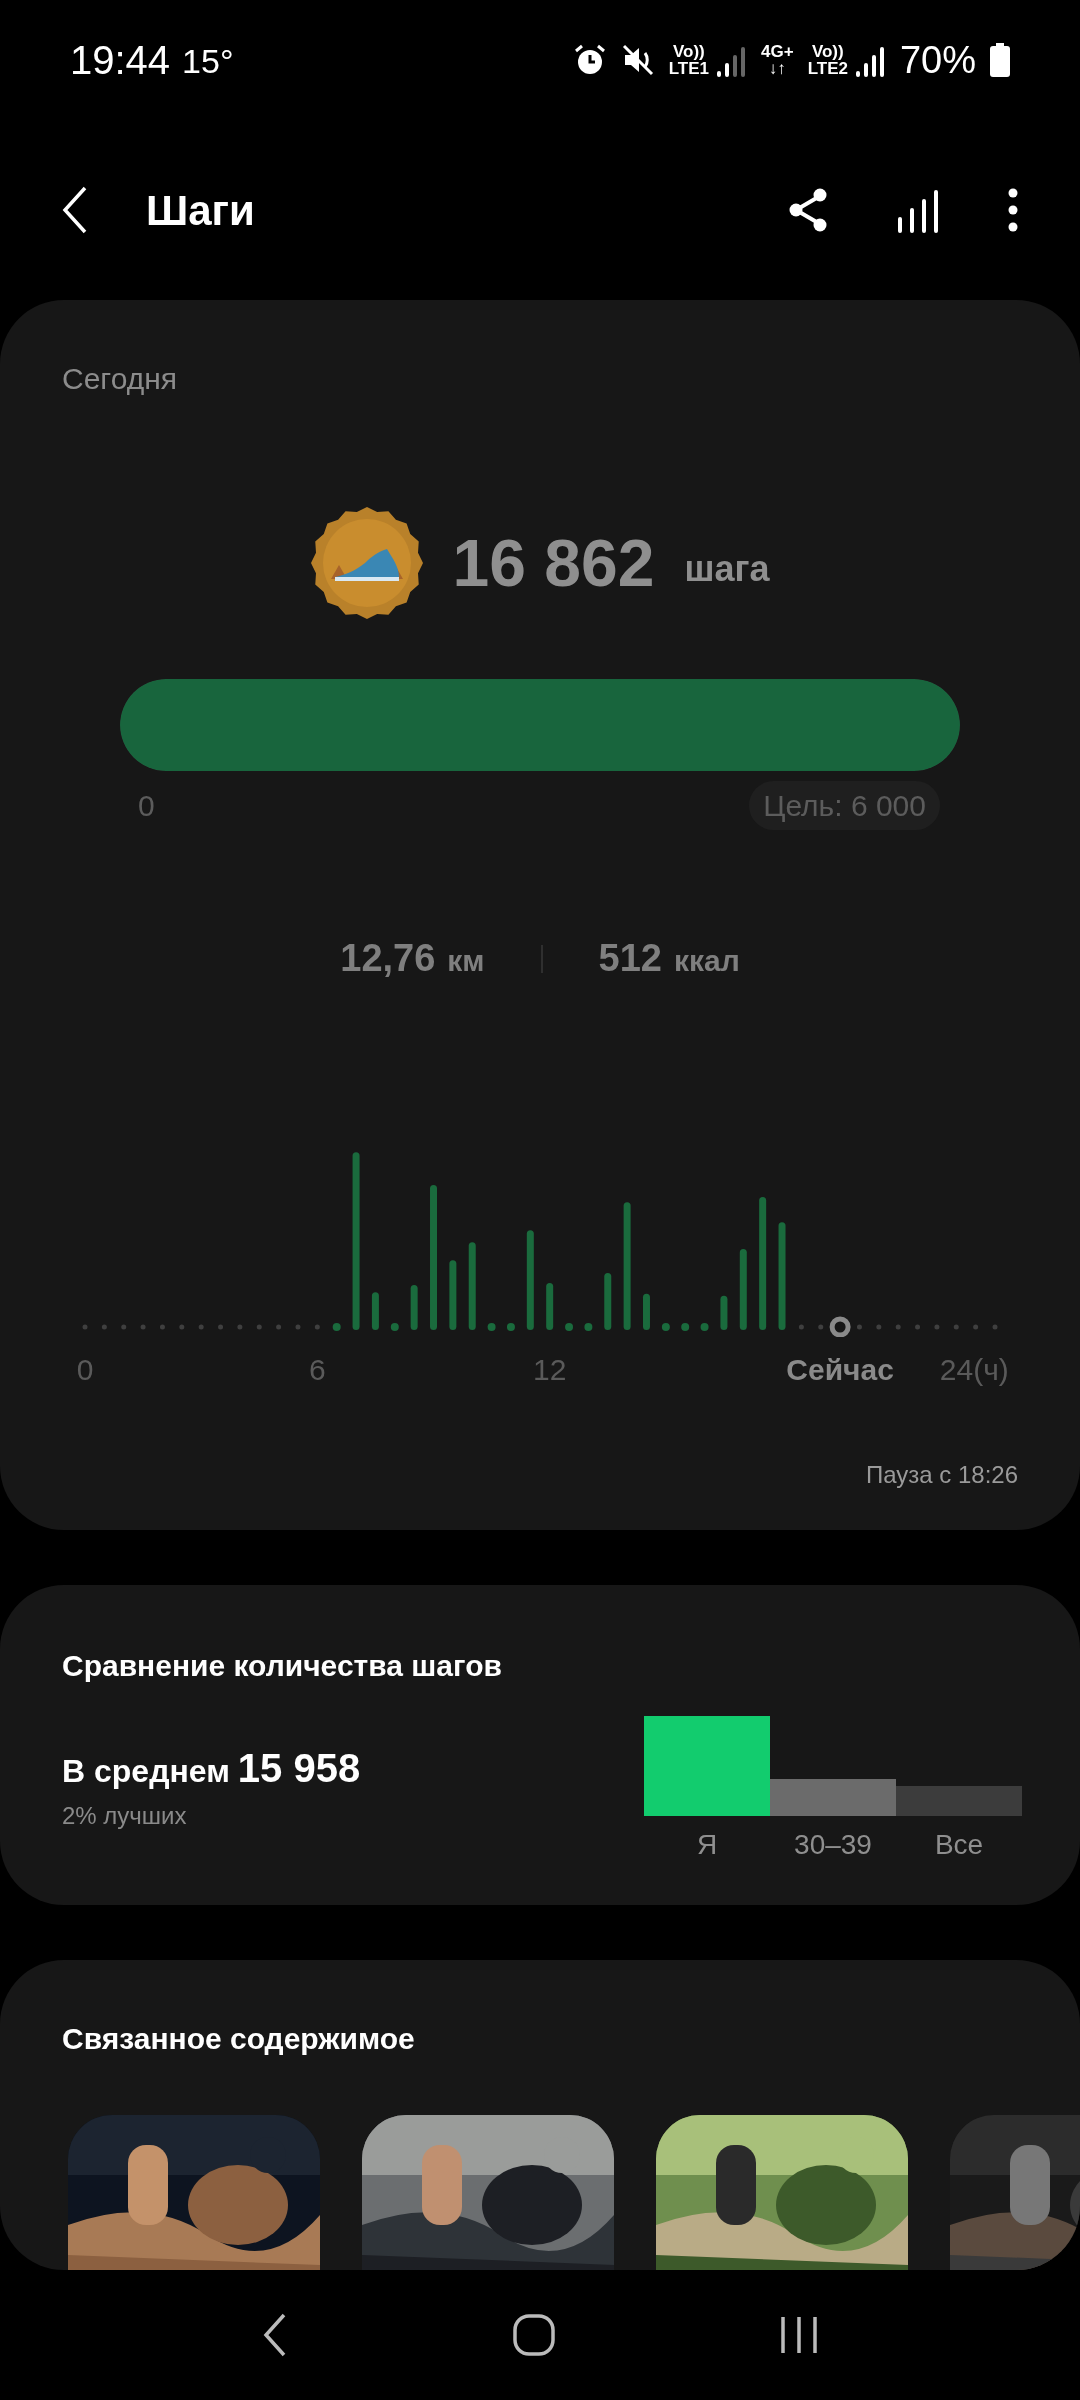 The image size is (1080, 2400). What do you see at coordinates (75, 210) in the screenshot?
I see `back-icon` at bounding box center [75, 210].